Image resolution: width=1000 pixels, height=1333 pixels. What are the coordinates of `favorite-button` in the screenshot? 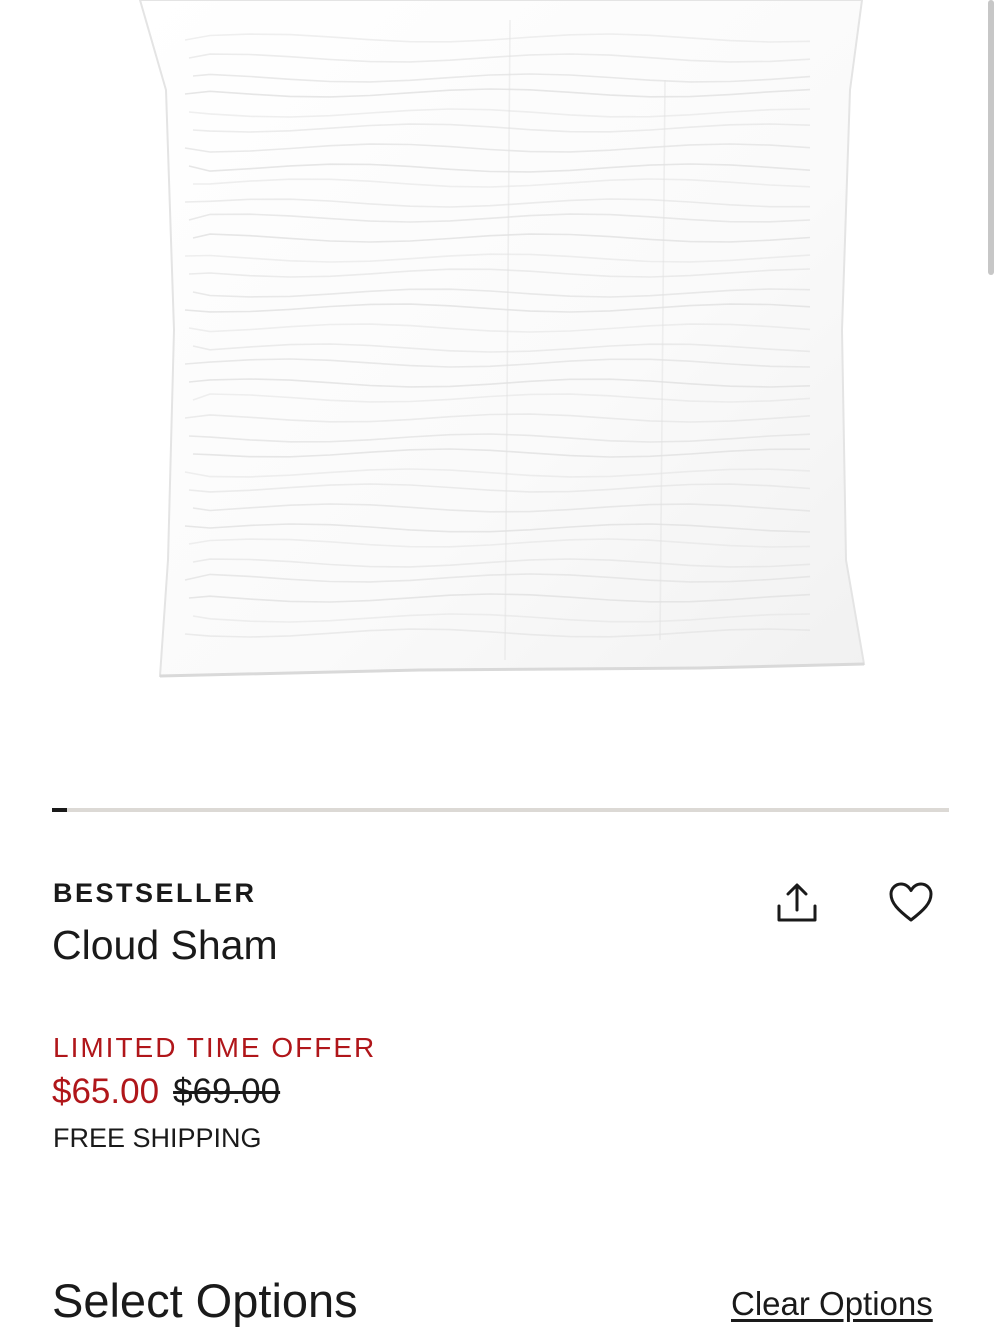 It's located at (911, 902).